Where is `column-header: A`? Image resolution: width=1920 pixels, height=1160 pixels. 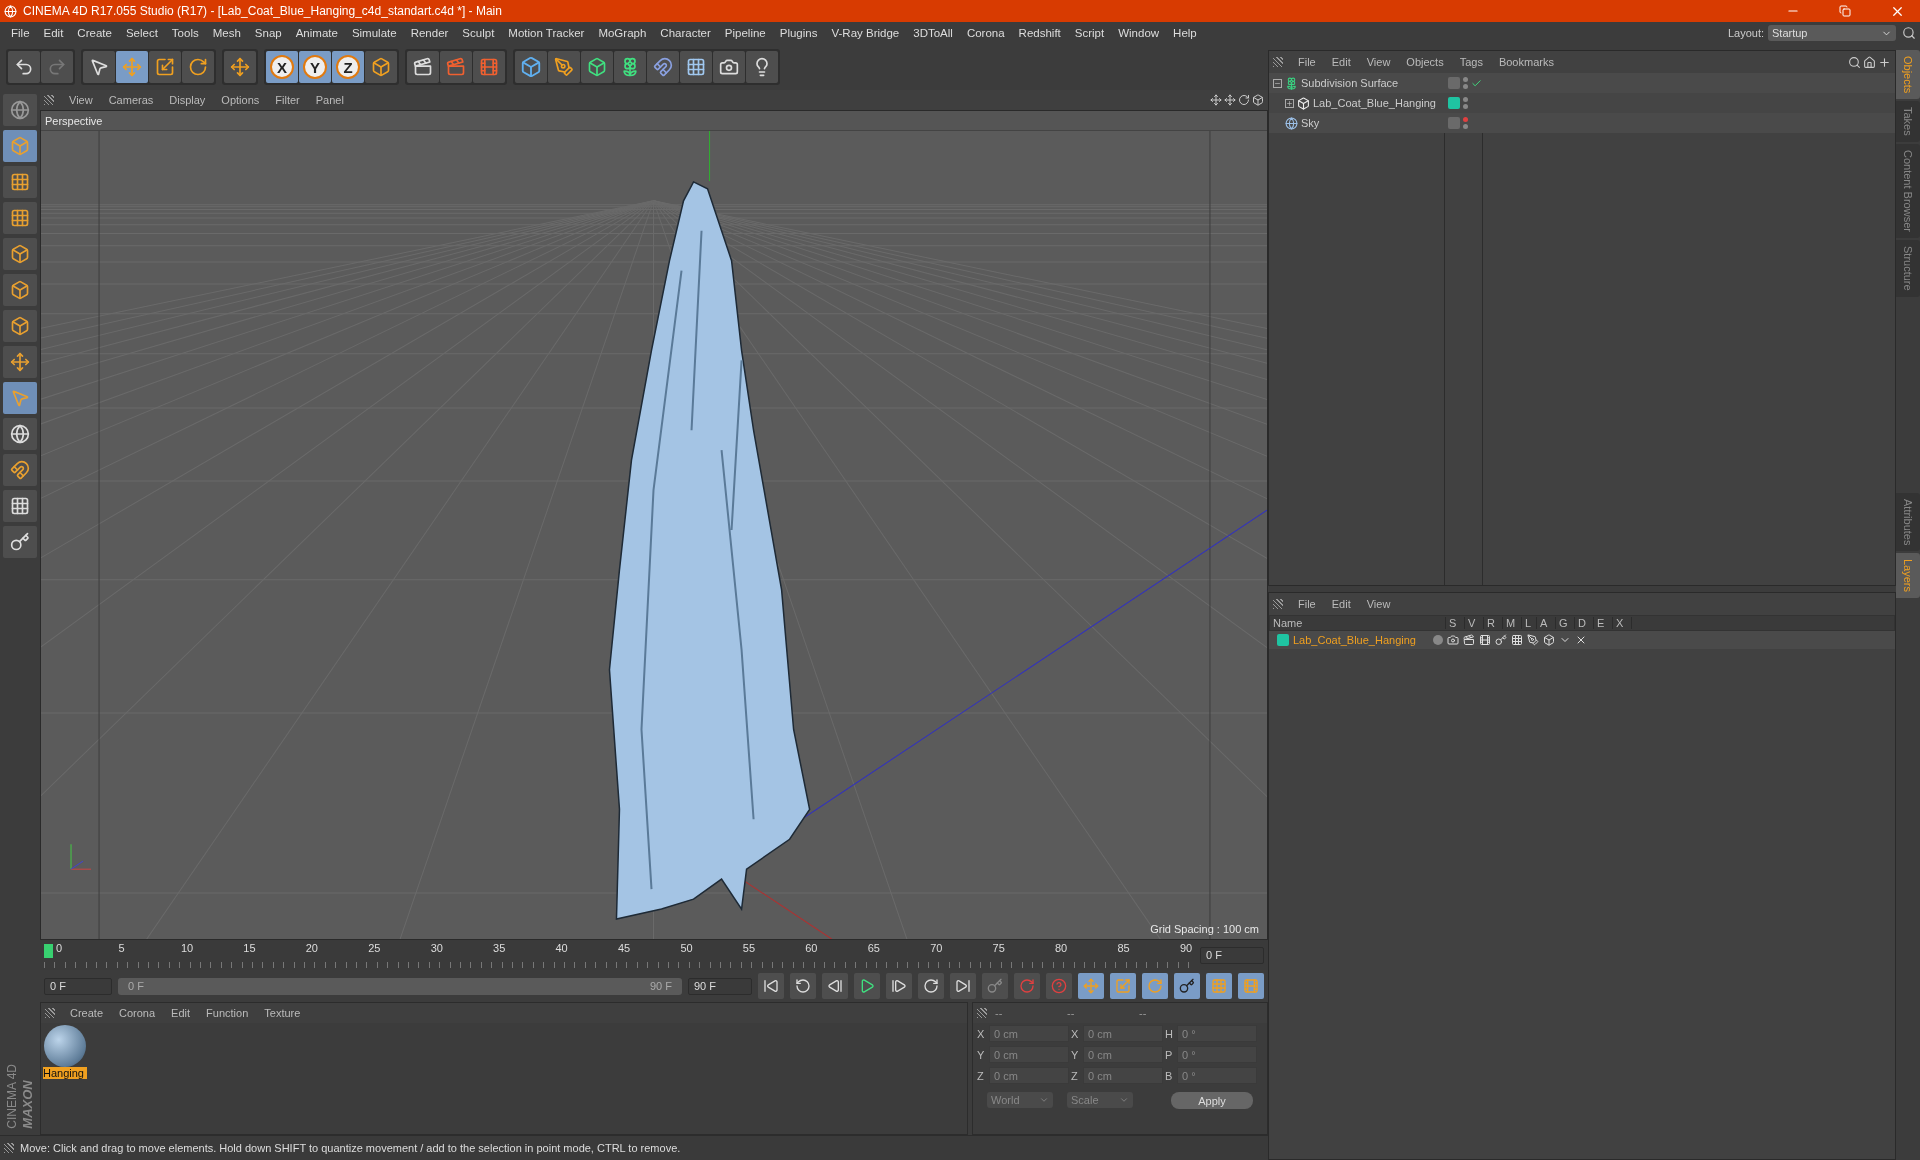 column-header: A is located at coordinates (1546, 623).